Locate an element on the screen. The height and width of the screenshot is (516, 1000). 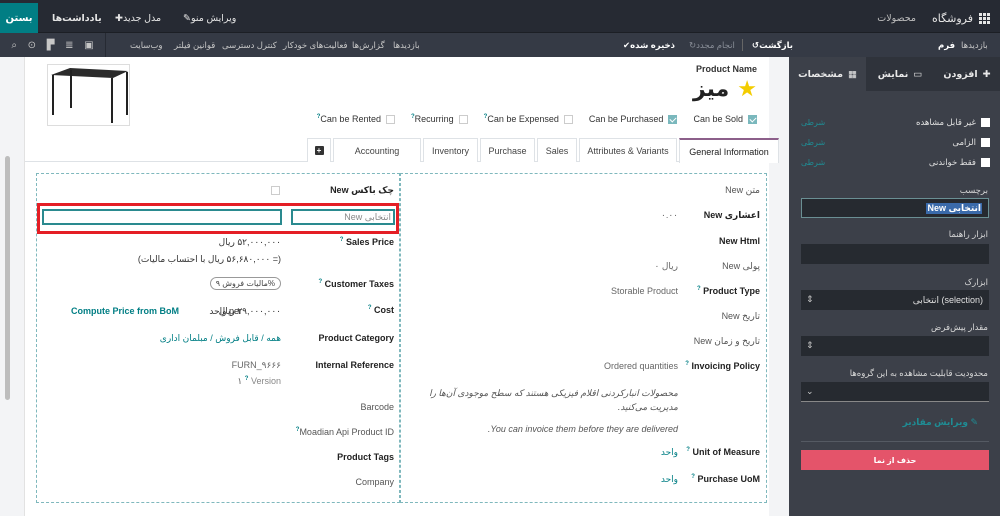
link-views: بازدیدها is located at coordinates (406, 45).